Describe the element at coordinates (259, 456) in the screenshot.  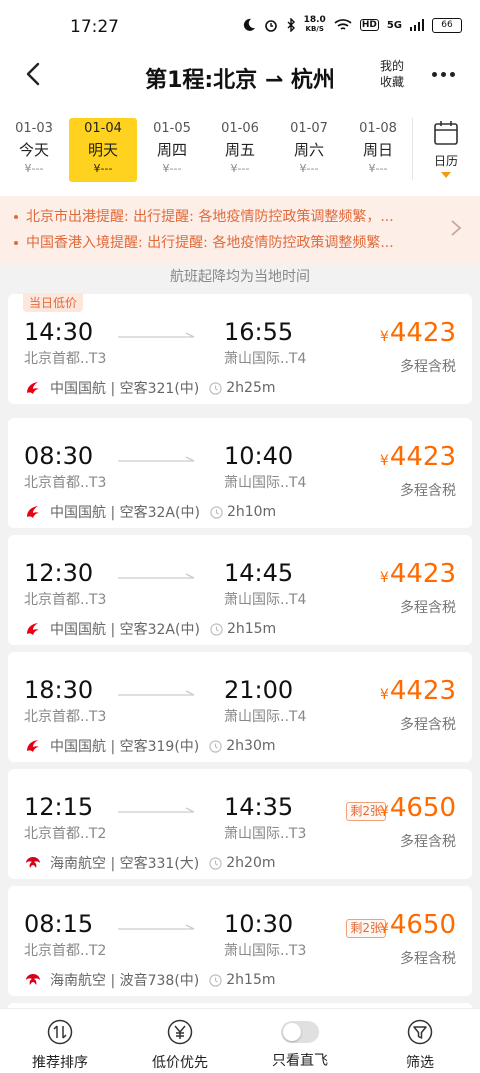
I see `arrival-time: 10:40` at that location.